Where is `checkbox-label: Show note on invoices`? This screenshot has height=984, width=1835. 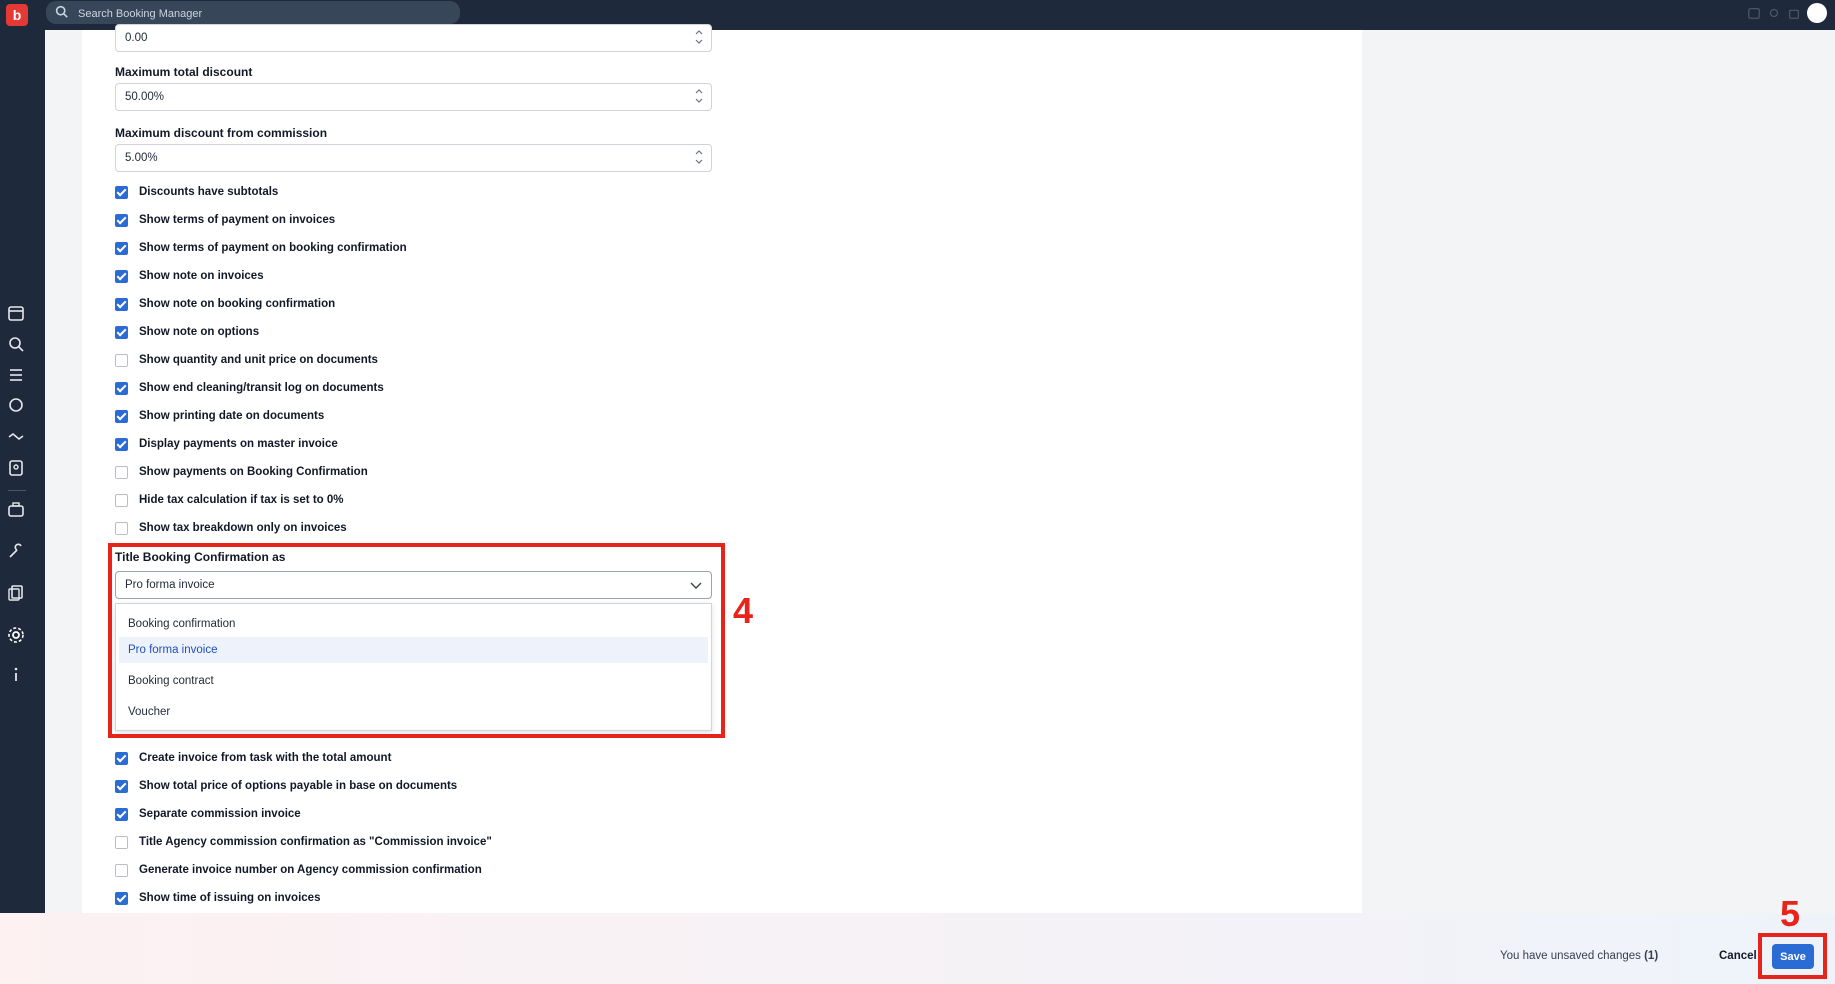 checkbox-label: Show note on invoices is located at coordinates (201, 276).